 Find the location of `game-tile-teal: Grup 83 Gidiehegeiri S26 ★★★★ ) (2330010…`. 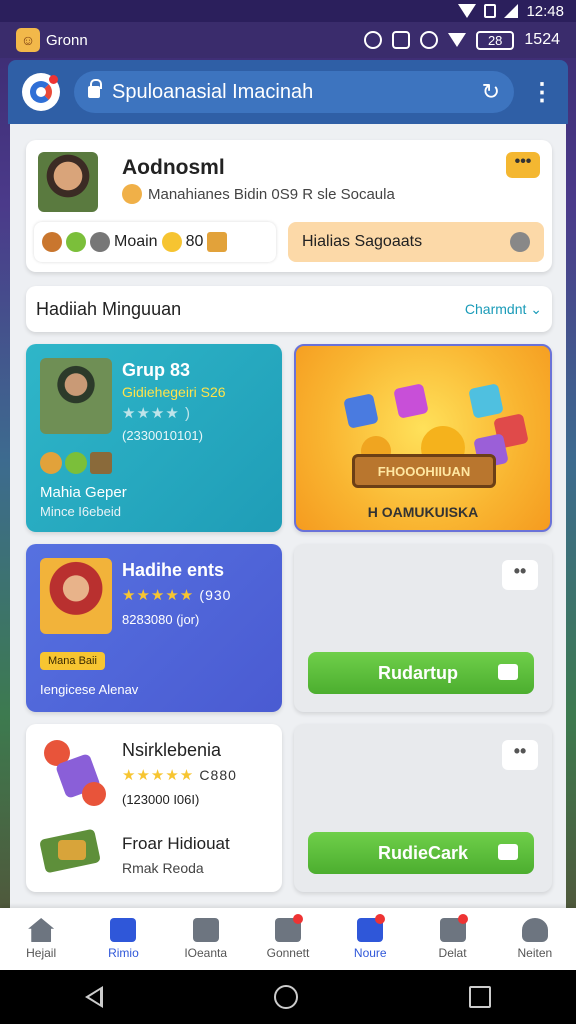

game-tile-teal: Grup 83 Gidiehegeiri S26 ★★★★ ) (2330010… is located at coordinates (154, 438).